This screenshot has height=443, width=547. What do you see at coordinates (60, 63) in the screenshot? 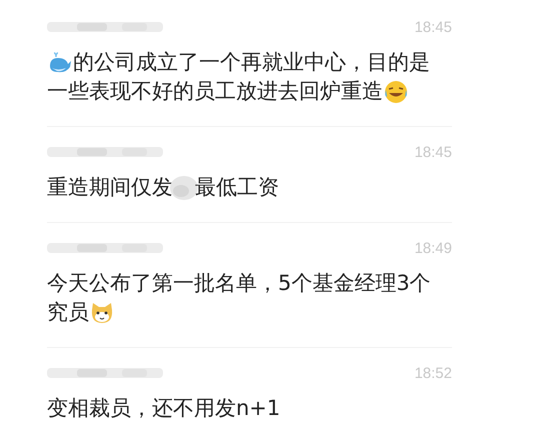
I see `whale-icon` at bounding box center [60, 63].